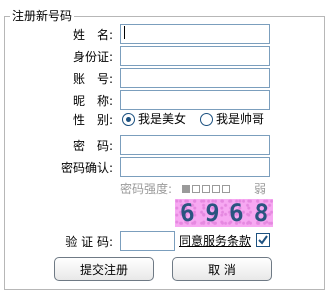  I want to click on captcha-label: 验 证 码:, so click(89, 242).